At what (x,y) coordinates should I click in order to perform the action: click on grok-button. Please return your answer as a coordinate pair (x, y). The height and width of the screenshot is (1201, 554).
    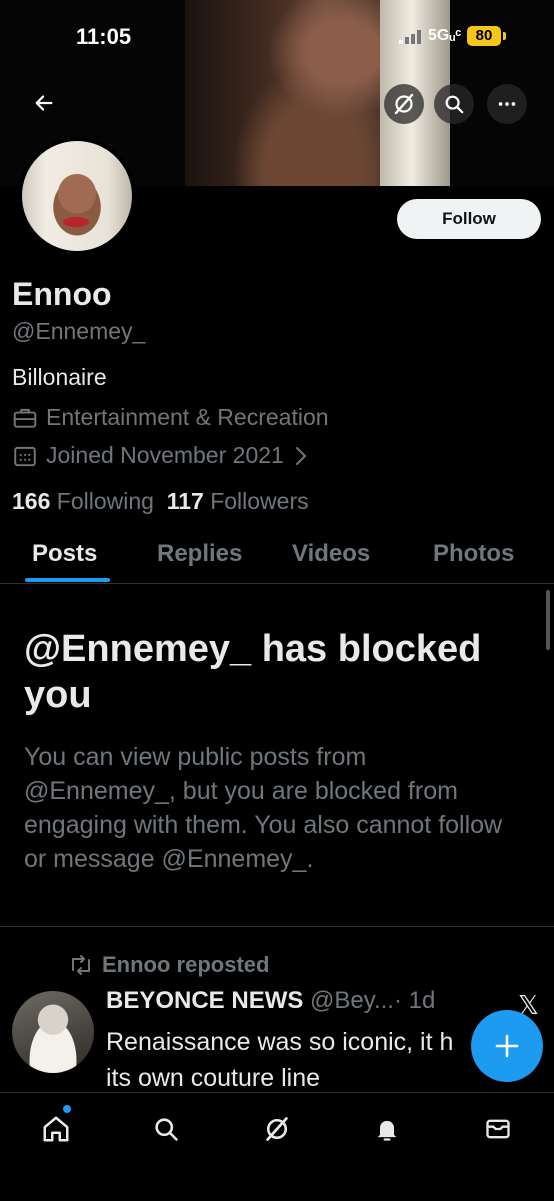
    Looking at the image, I should click on (404, 104).